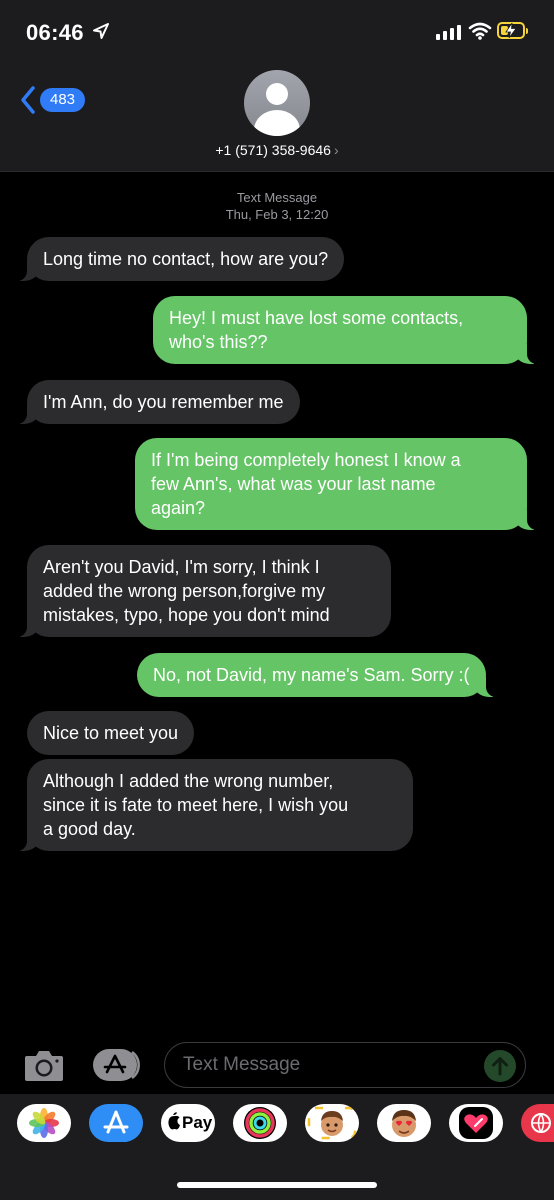  Describe the element at coordinates (404, 1123) in the screenshot. I see `memoji-stickers-icon` at that location.